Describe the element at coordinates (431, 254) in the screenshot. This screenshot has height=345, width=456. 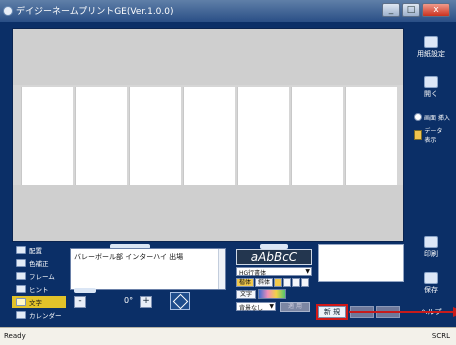
I see `print-label: 印刷` at that location.